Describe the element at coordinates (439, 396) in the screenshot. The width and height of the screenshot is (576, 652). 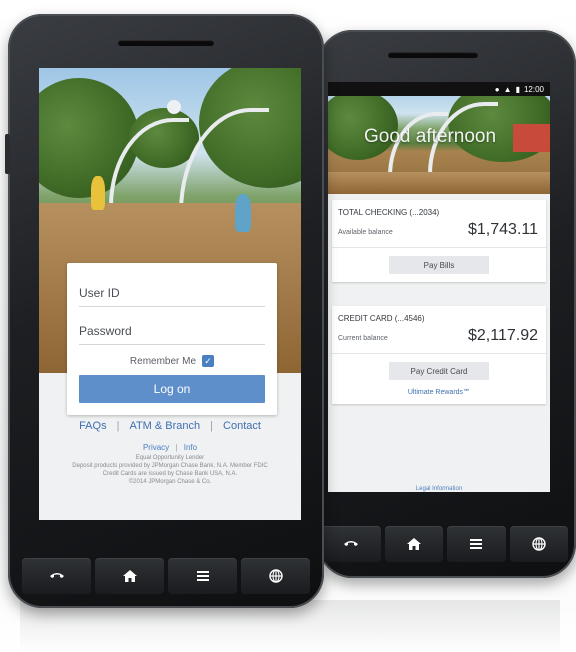
I see `ultimate-rewards-link: Ultimate Rewards℠` at that location.